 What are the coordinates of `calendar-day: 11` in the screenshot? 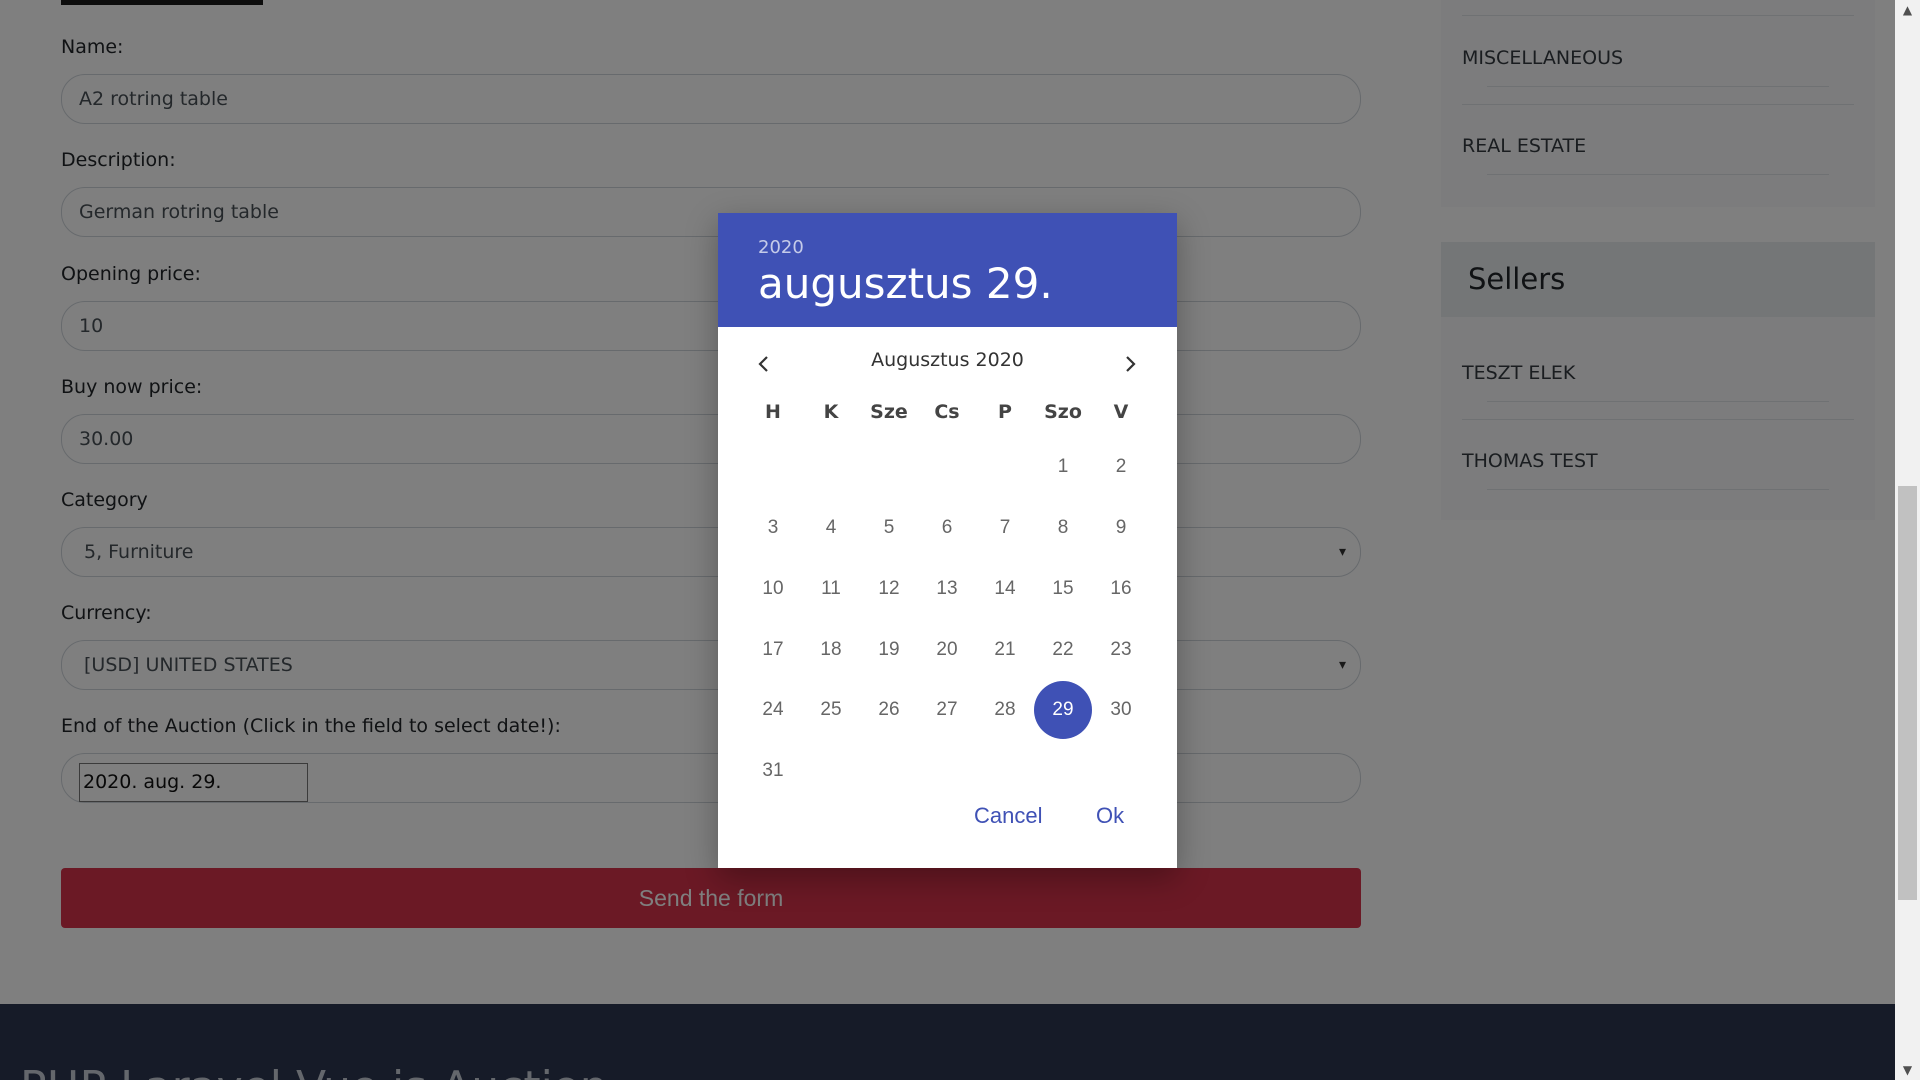 It's located at (831, 589).